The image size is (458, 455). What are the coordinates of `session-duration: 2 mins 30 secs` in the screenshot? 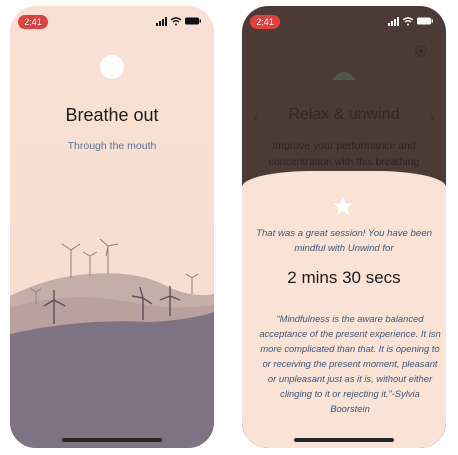 It's located at (344, 277).